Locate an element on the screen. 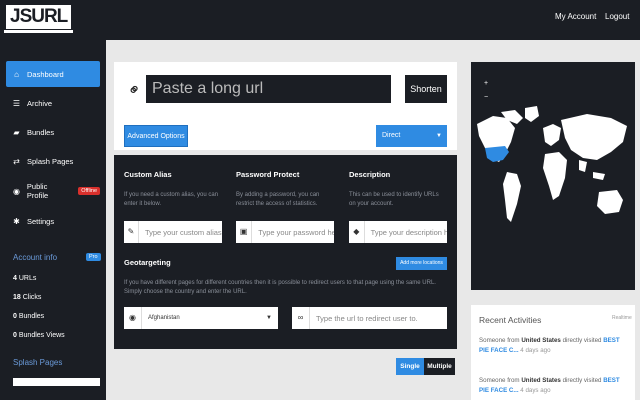  geo-url-input: ∞ Type the url to redirect user to. is located at coordinates (369, 318).